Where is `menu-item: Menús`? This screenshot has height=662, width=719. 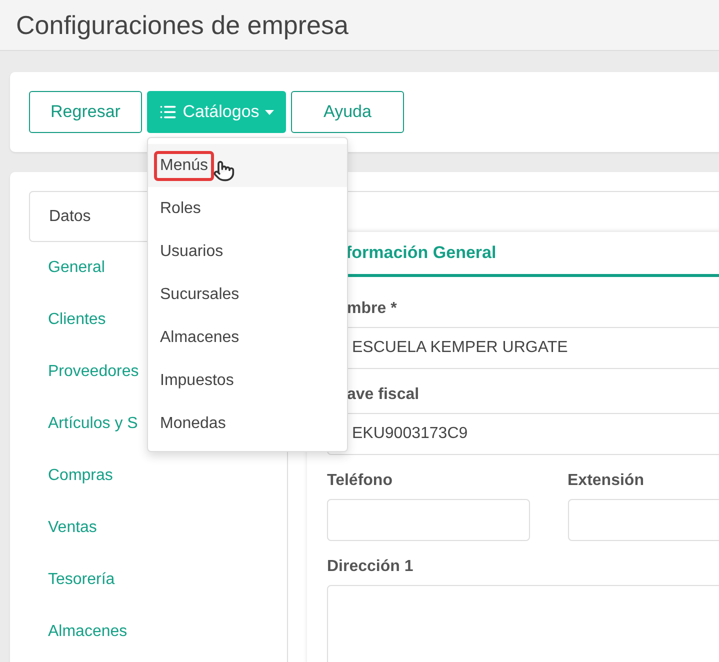
menu-item: Menús is located at coordinates (247, 165).